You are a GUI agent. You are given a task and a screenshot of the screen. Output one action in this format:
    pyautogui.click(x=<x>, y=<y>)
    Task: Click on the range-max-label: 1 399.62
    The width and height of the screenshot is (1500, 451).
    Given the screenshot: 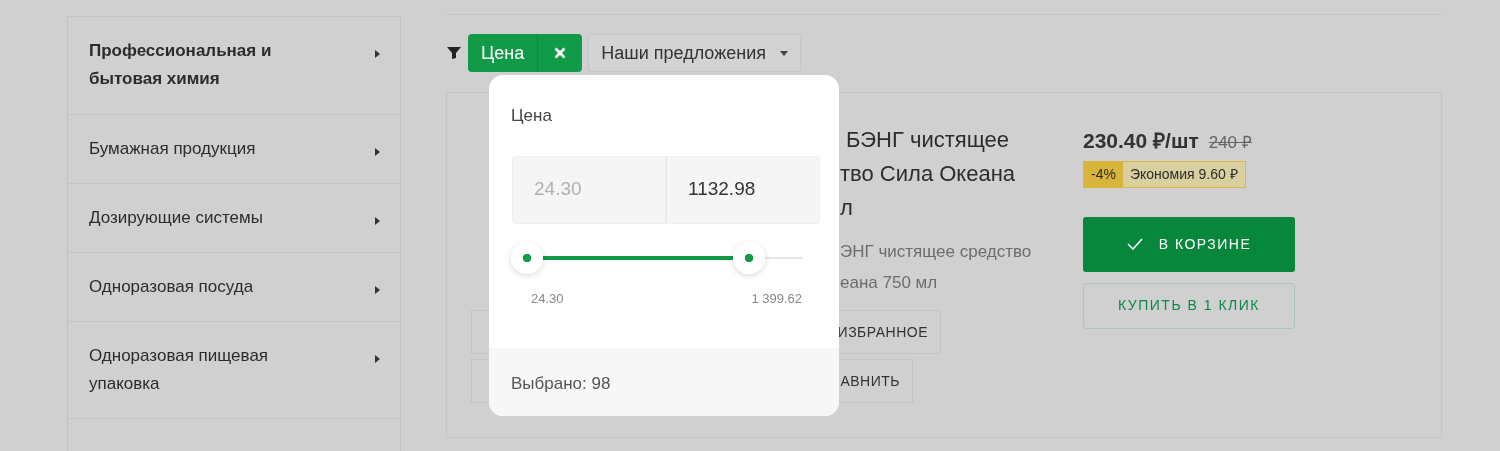 What is the action you would take?
    pyautogui.click(x=776, y=298)
    